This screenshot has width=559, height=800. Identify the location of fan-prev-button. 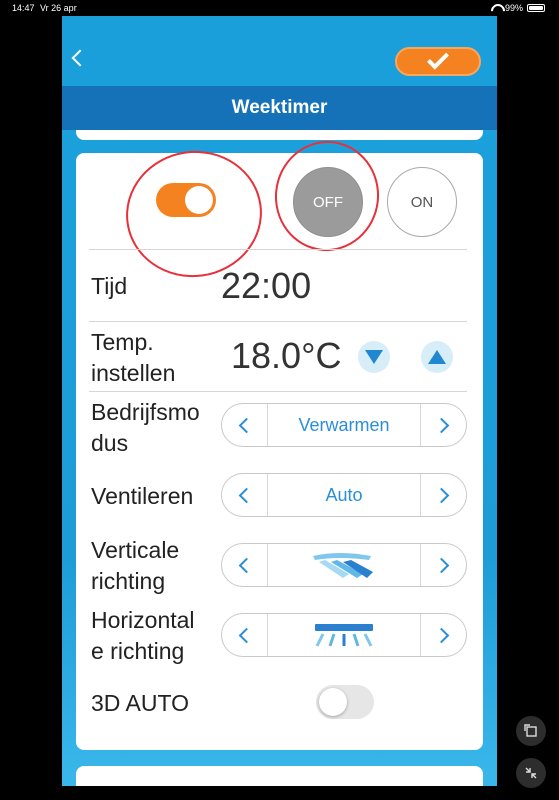
(245, 495).